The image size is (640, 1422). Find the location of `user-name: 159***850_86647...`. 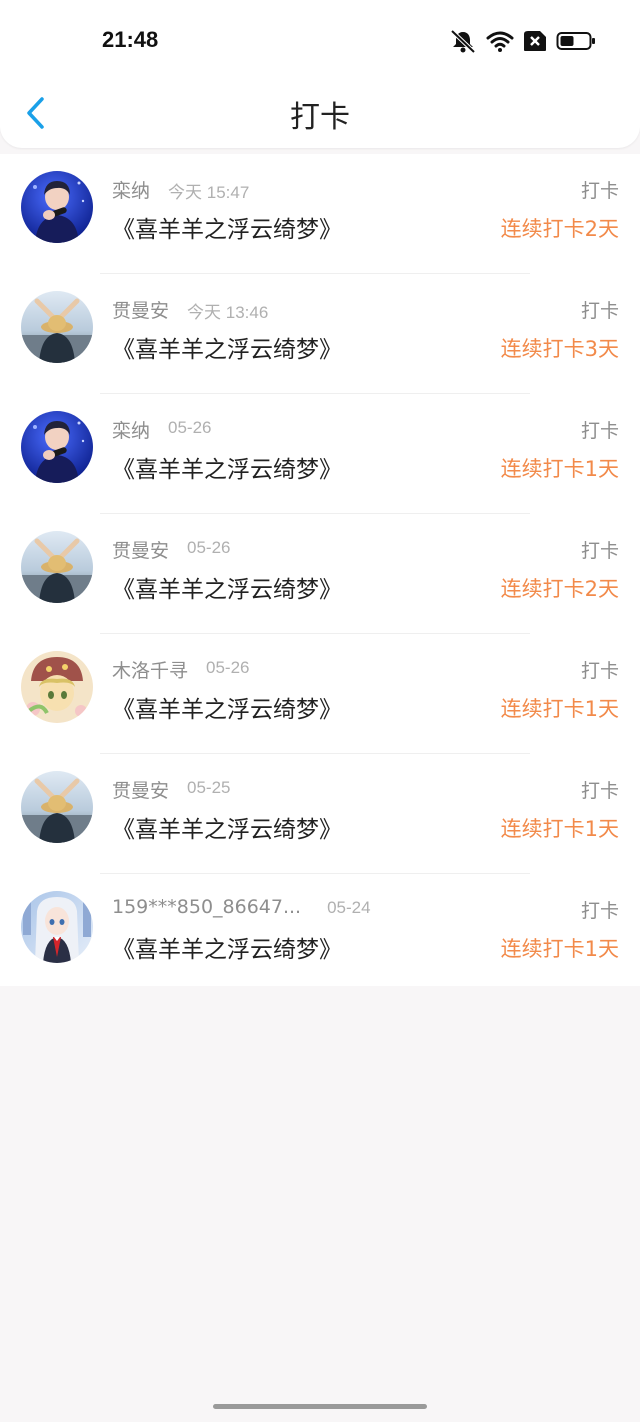

user-name: 159***850_86647... is located at coordinates (206, 907).